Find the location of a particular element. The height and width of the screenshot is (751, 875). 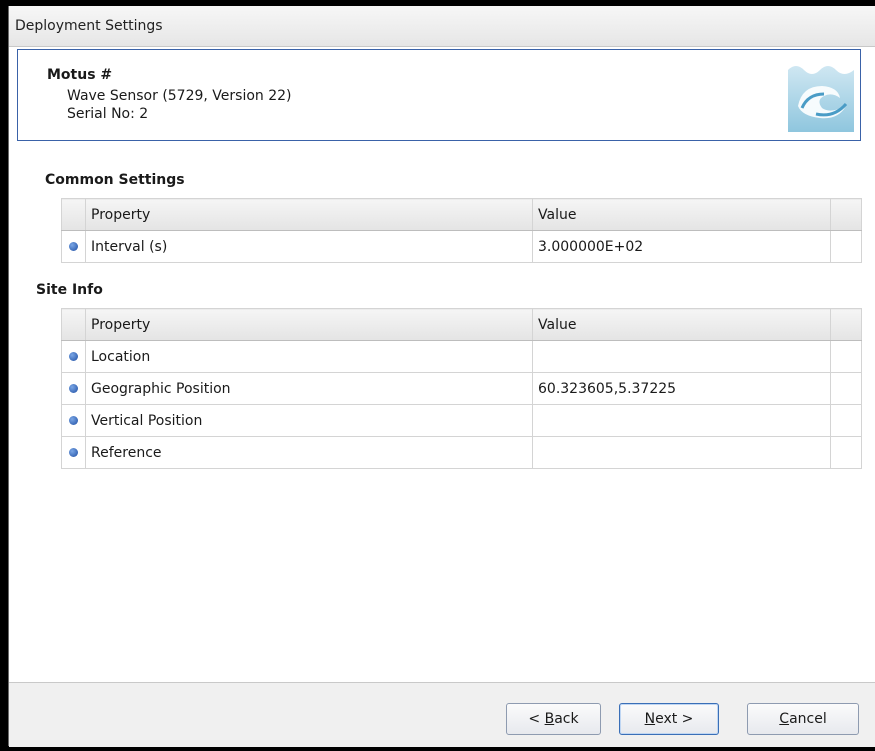

back-label-rest: ack is located at coordinates (566, 719).